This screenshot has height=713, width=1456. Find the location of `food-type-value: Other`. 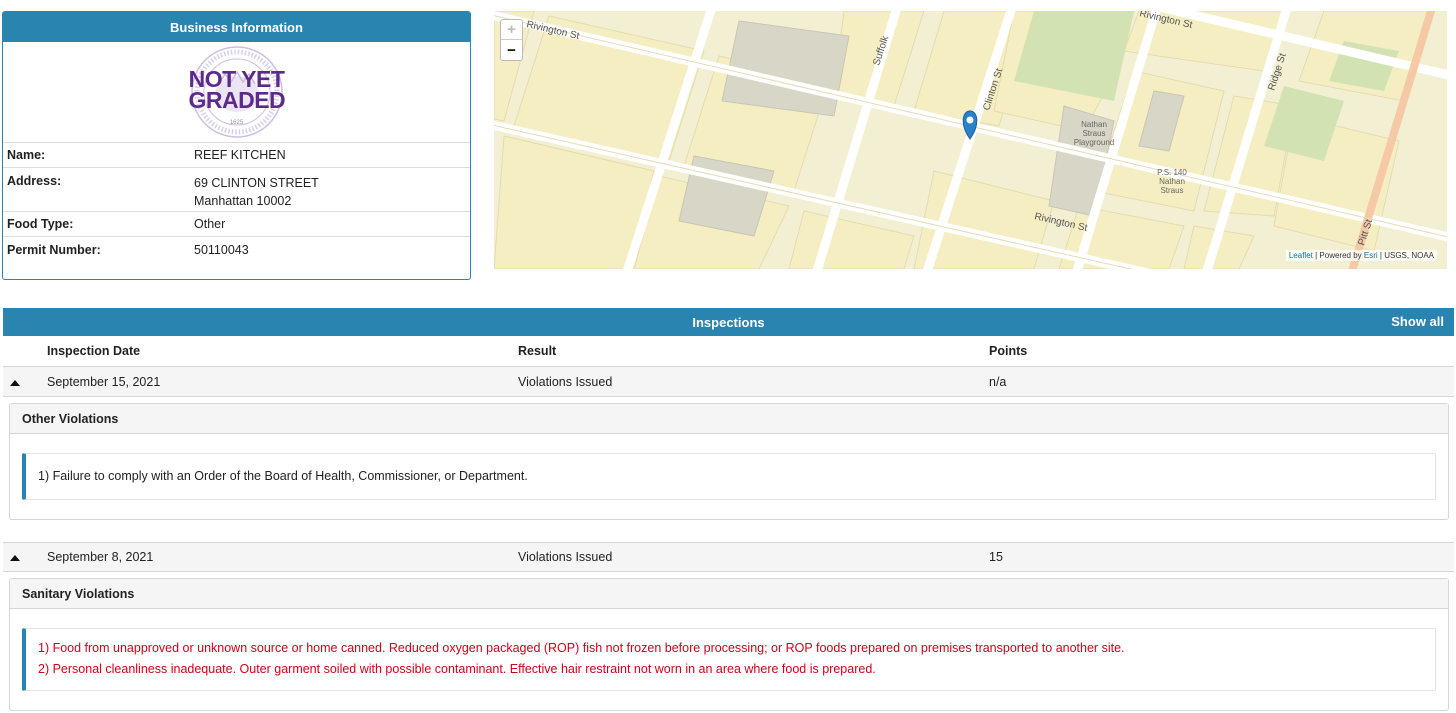

food-type-value: Other is located at coordinates (210, 224).